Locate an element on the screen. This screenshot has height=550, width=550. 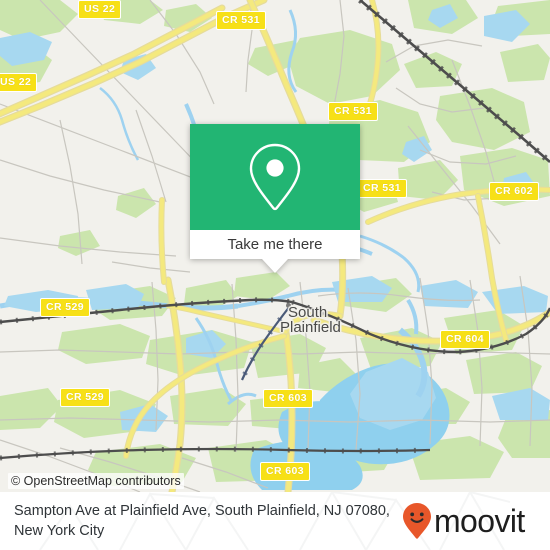
road-shield-cr-531-mid: CR 531 is located at coordinates (353, 111).